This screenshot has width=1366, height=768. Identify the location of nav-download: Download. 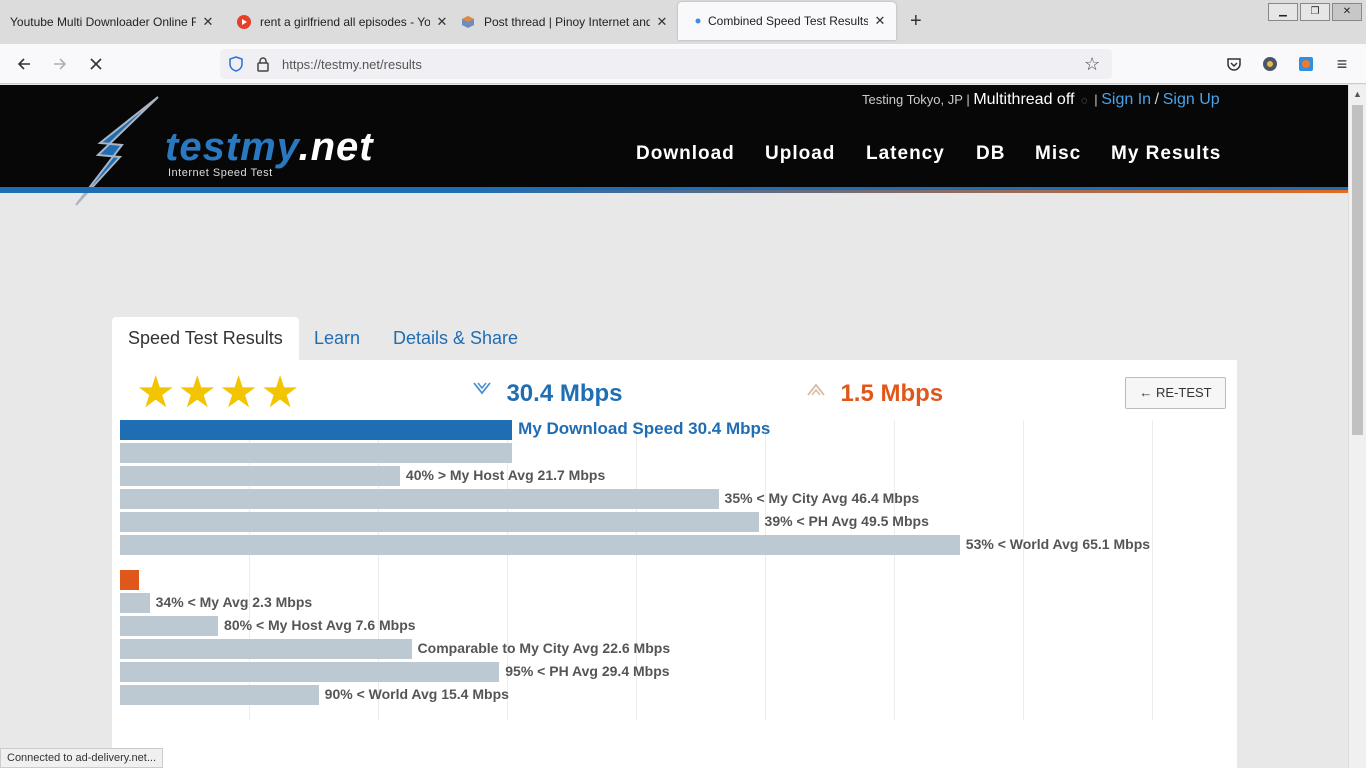
(685, 154).